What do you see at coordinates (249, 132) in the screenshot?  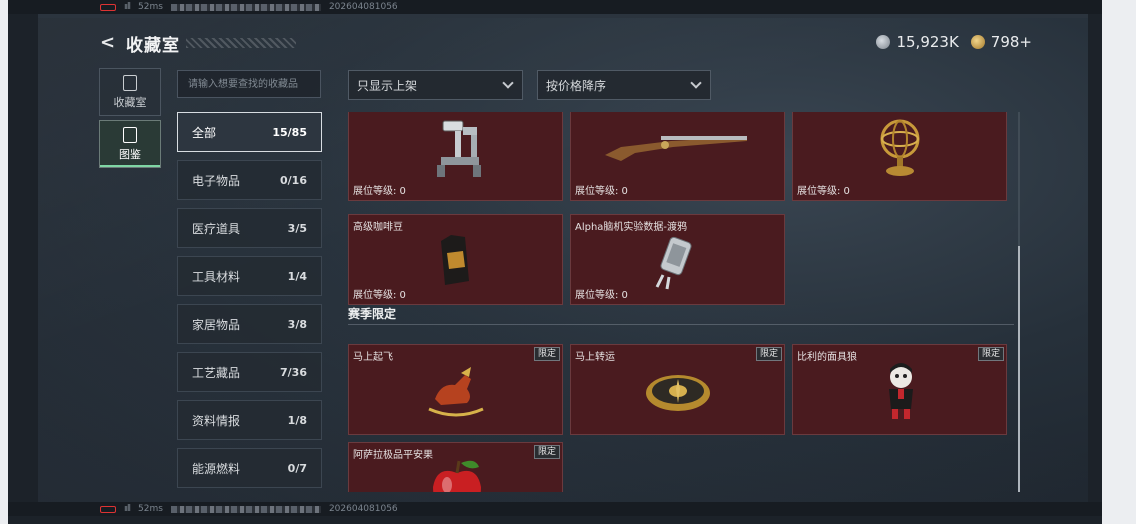 I see `category-all: 全部 15/85` at bounding box center [249, 132].